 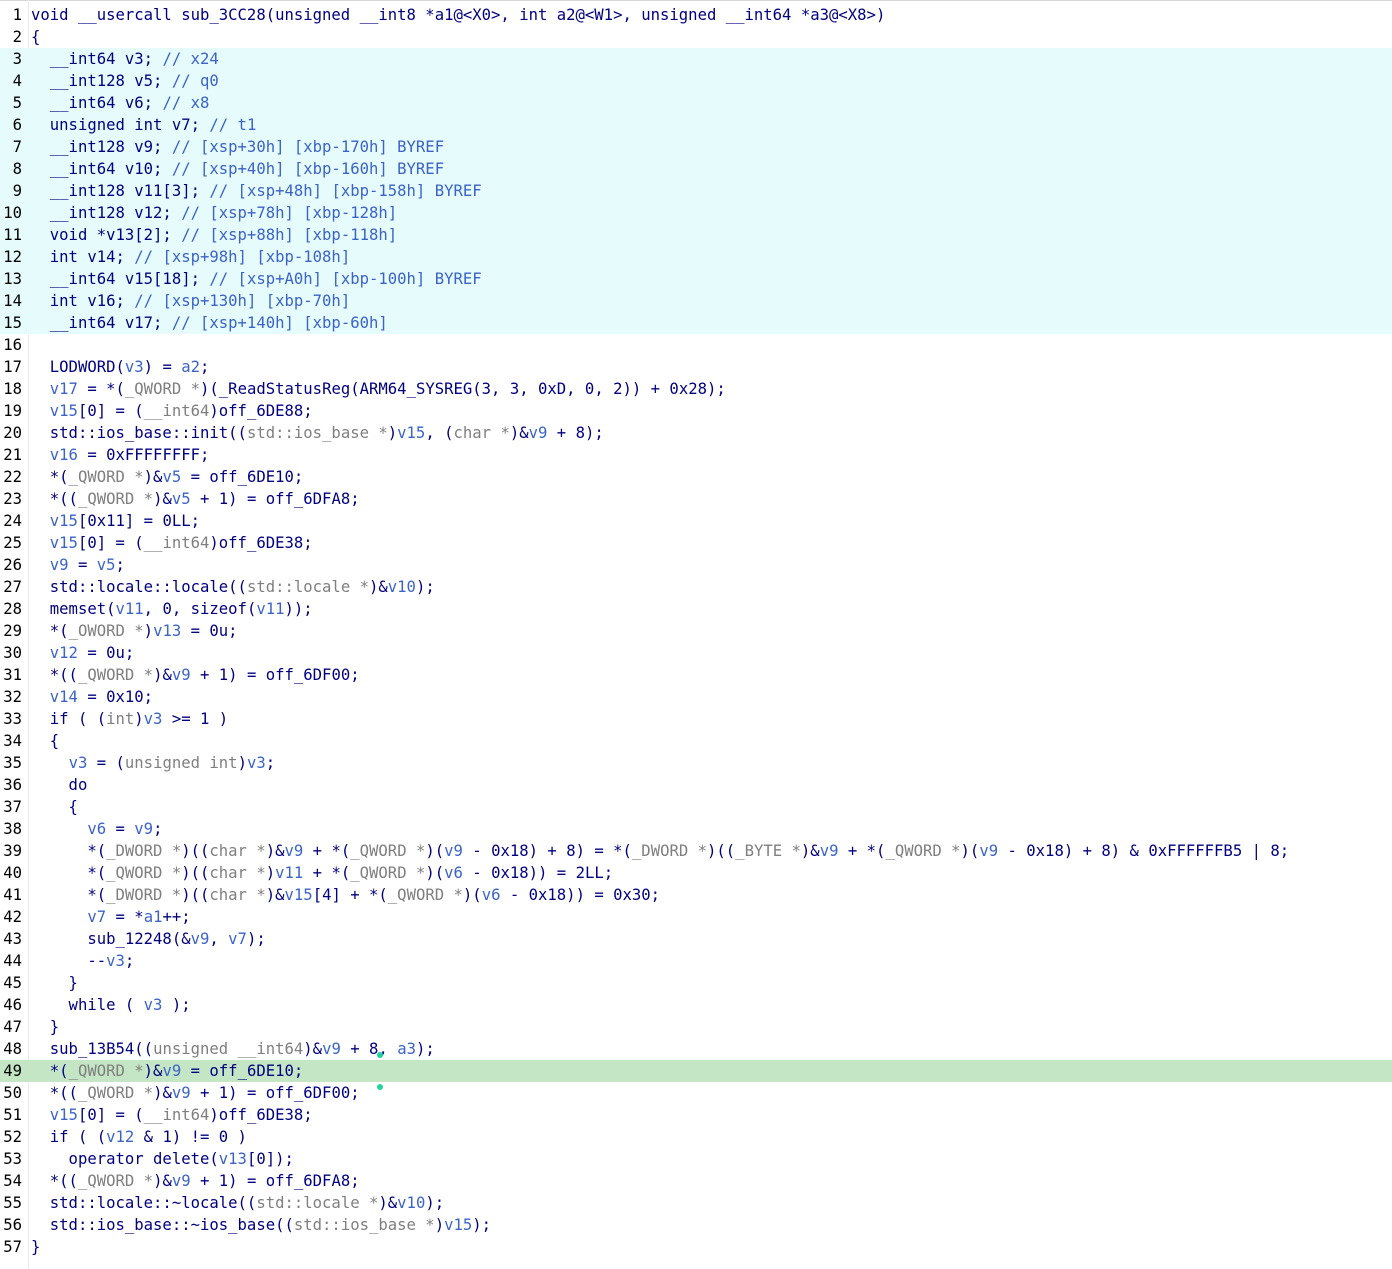 What do you see at coordinates (696, 367) in the screenshot?
I see `code-line: 17 LODWORD(v3) = a2;` at bounding box center [696, 367].